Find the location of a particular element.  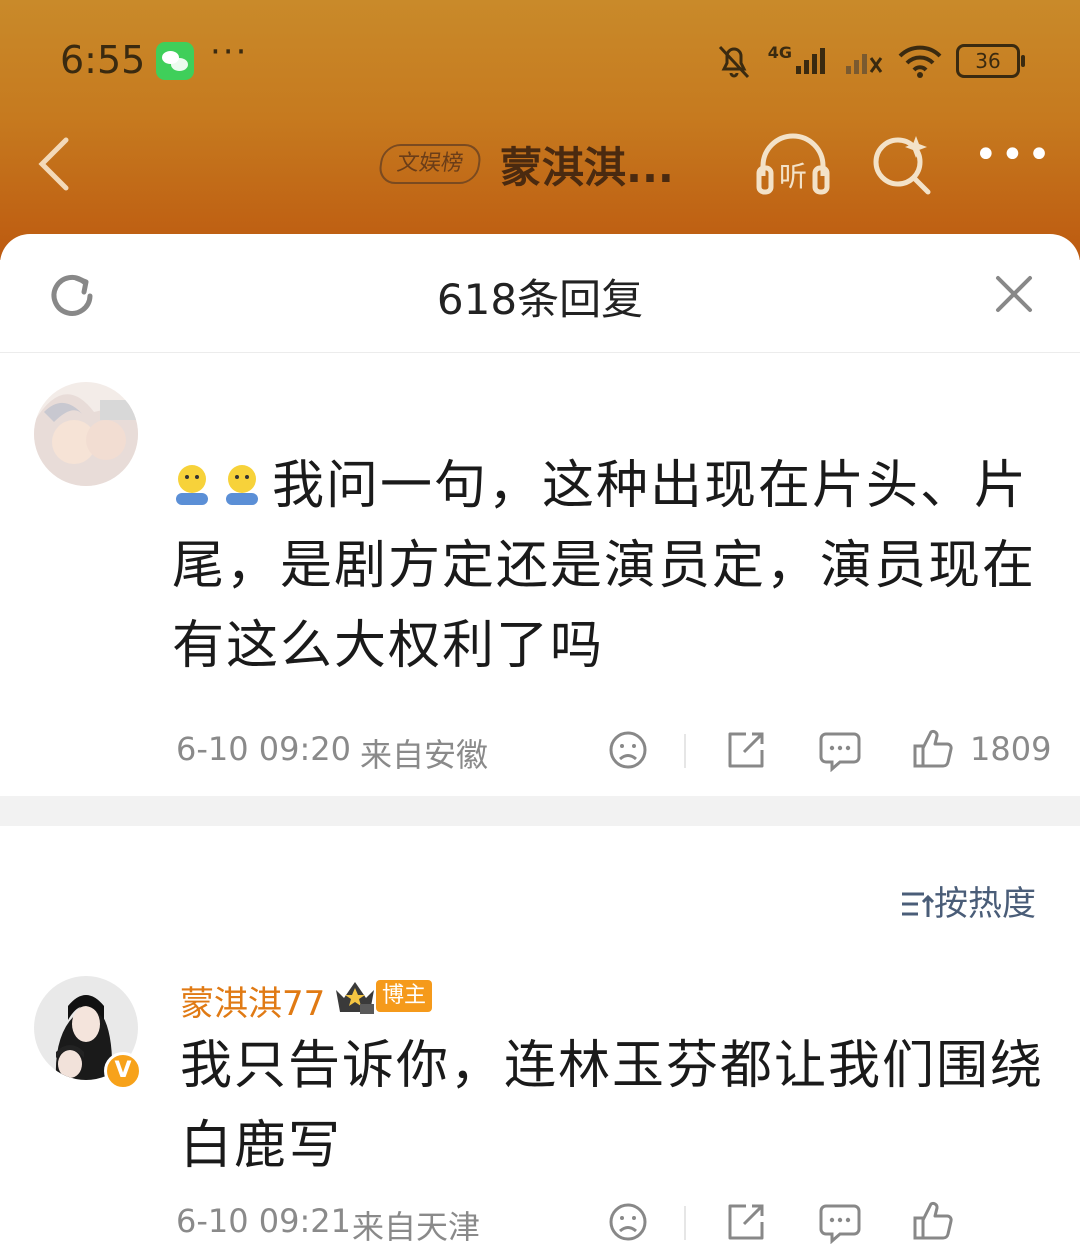

author-badge: 博主 is located at coordinates (404, 996).